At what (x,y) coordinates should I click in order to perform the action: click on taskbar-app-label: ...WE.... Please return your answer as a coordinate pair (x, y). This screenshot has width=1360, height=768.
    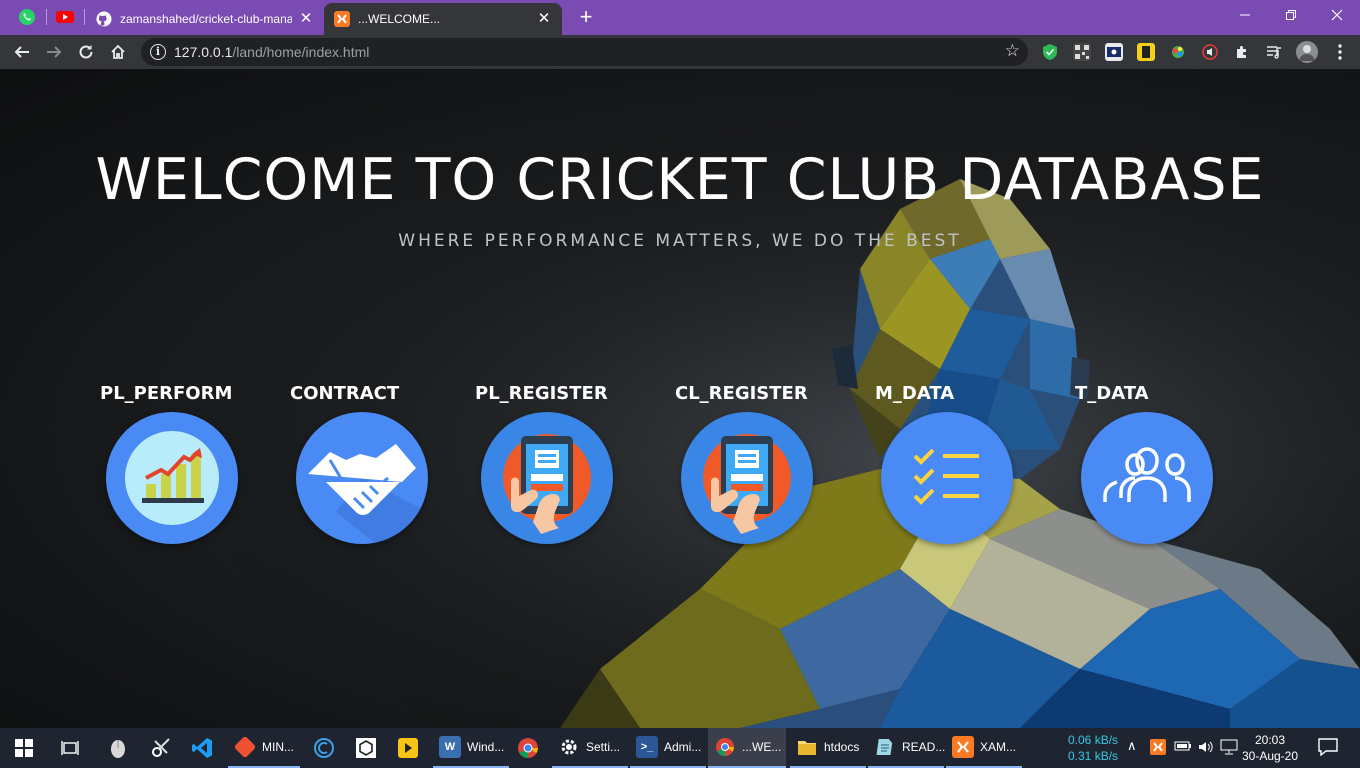
    Looking at the image, I should click on (762, 747).